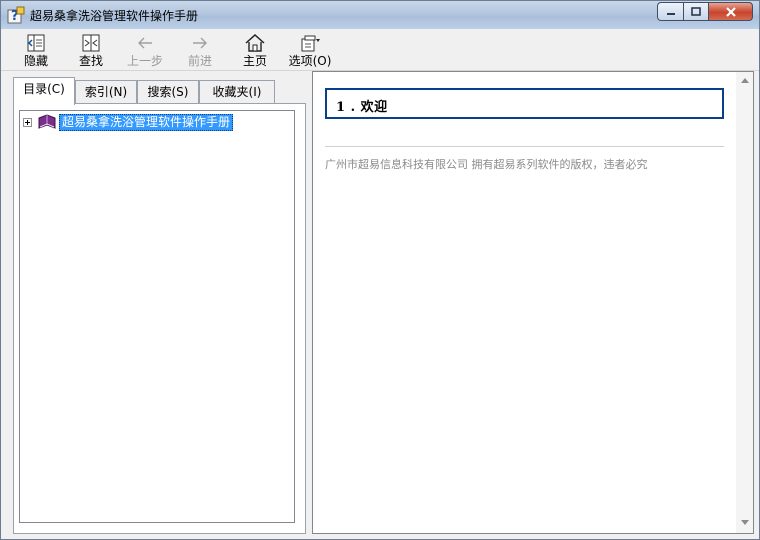 The width and height of the screenshot is (760, 540). I want to click on copyright-text: 广州市超易信息科技有限公司 拥有超易系列软件的版权，违者必究, so click(486, 164).